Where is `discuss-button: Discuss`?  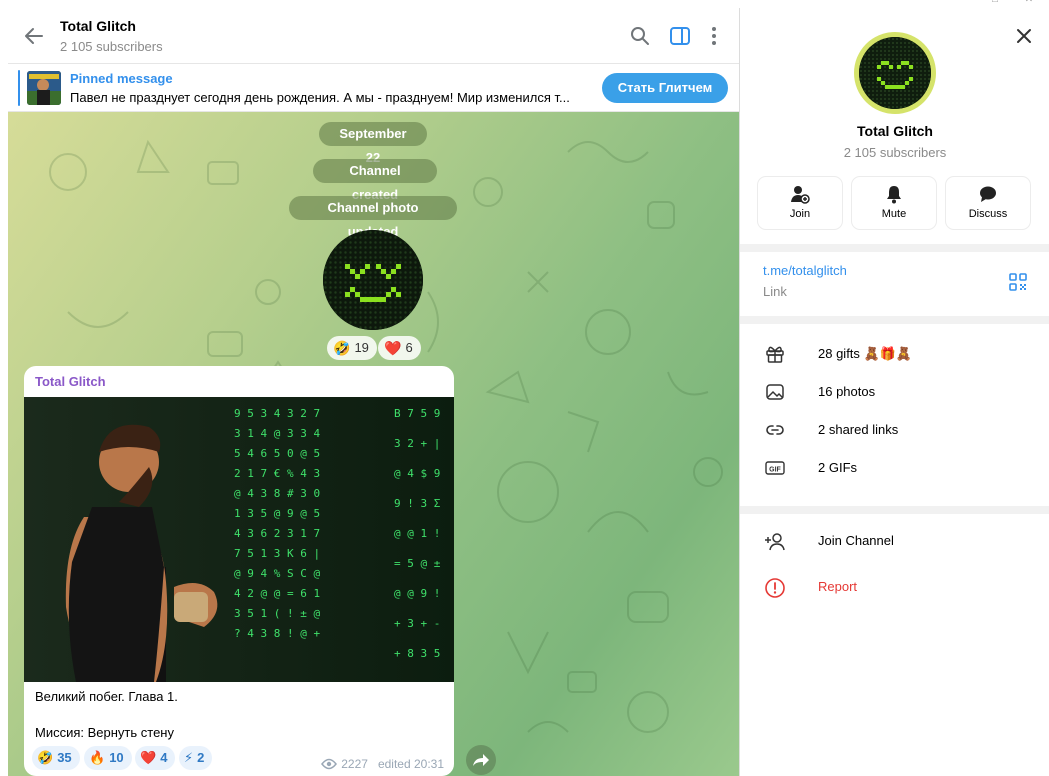 discuss-button: Discuss is located at coordinates (988, 203).